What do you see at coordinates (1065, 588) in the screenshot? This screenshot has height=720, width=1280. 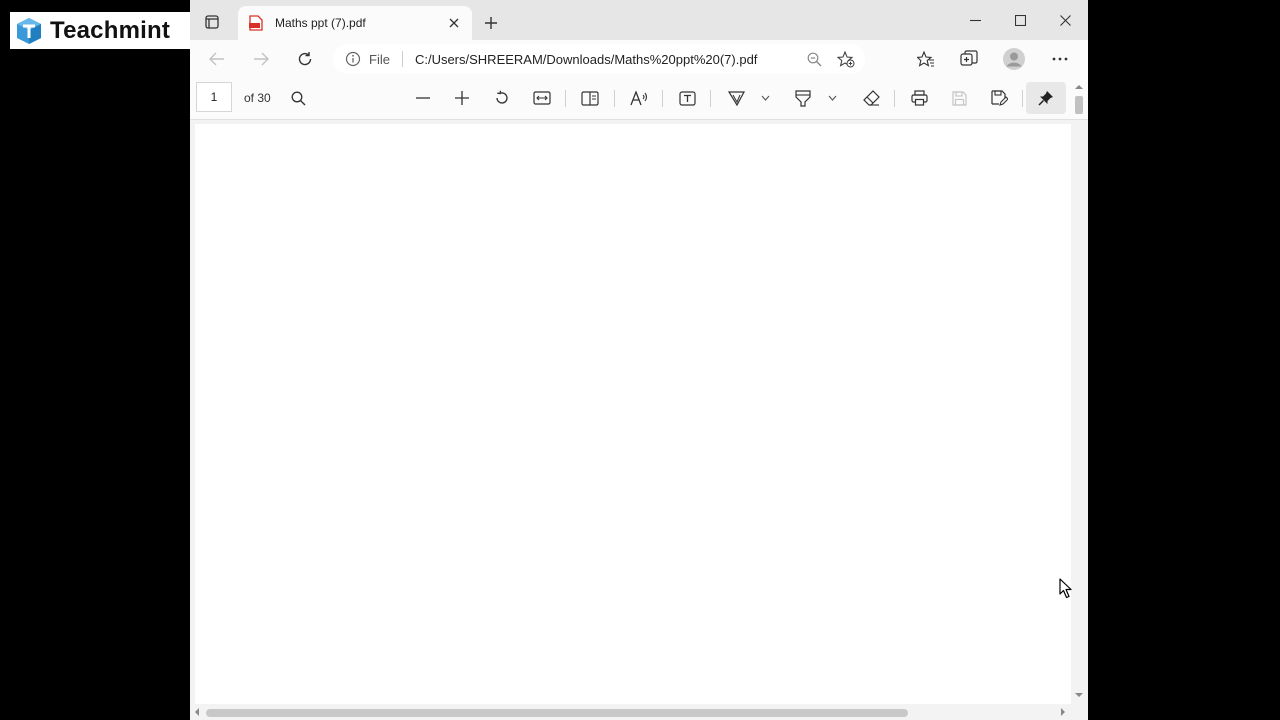 I see `mouse-cursor-icon` at bounding box center [1065, 588].